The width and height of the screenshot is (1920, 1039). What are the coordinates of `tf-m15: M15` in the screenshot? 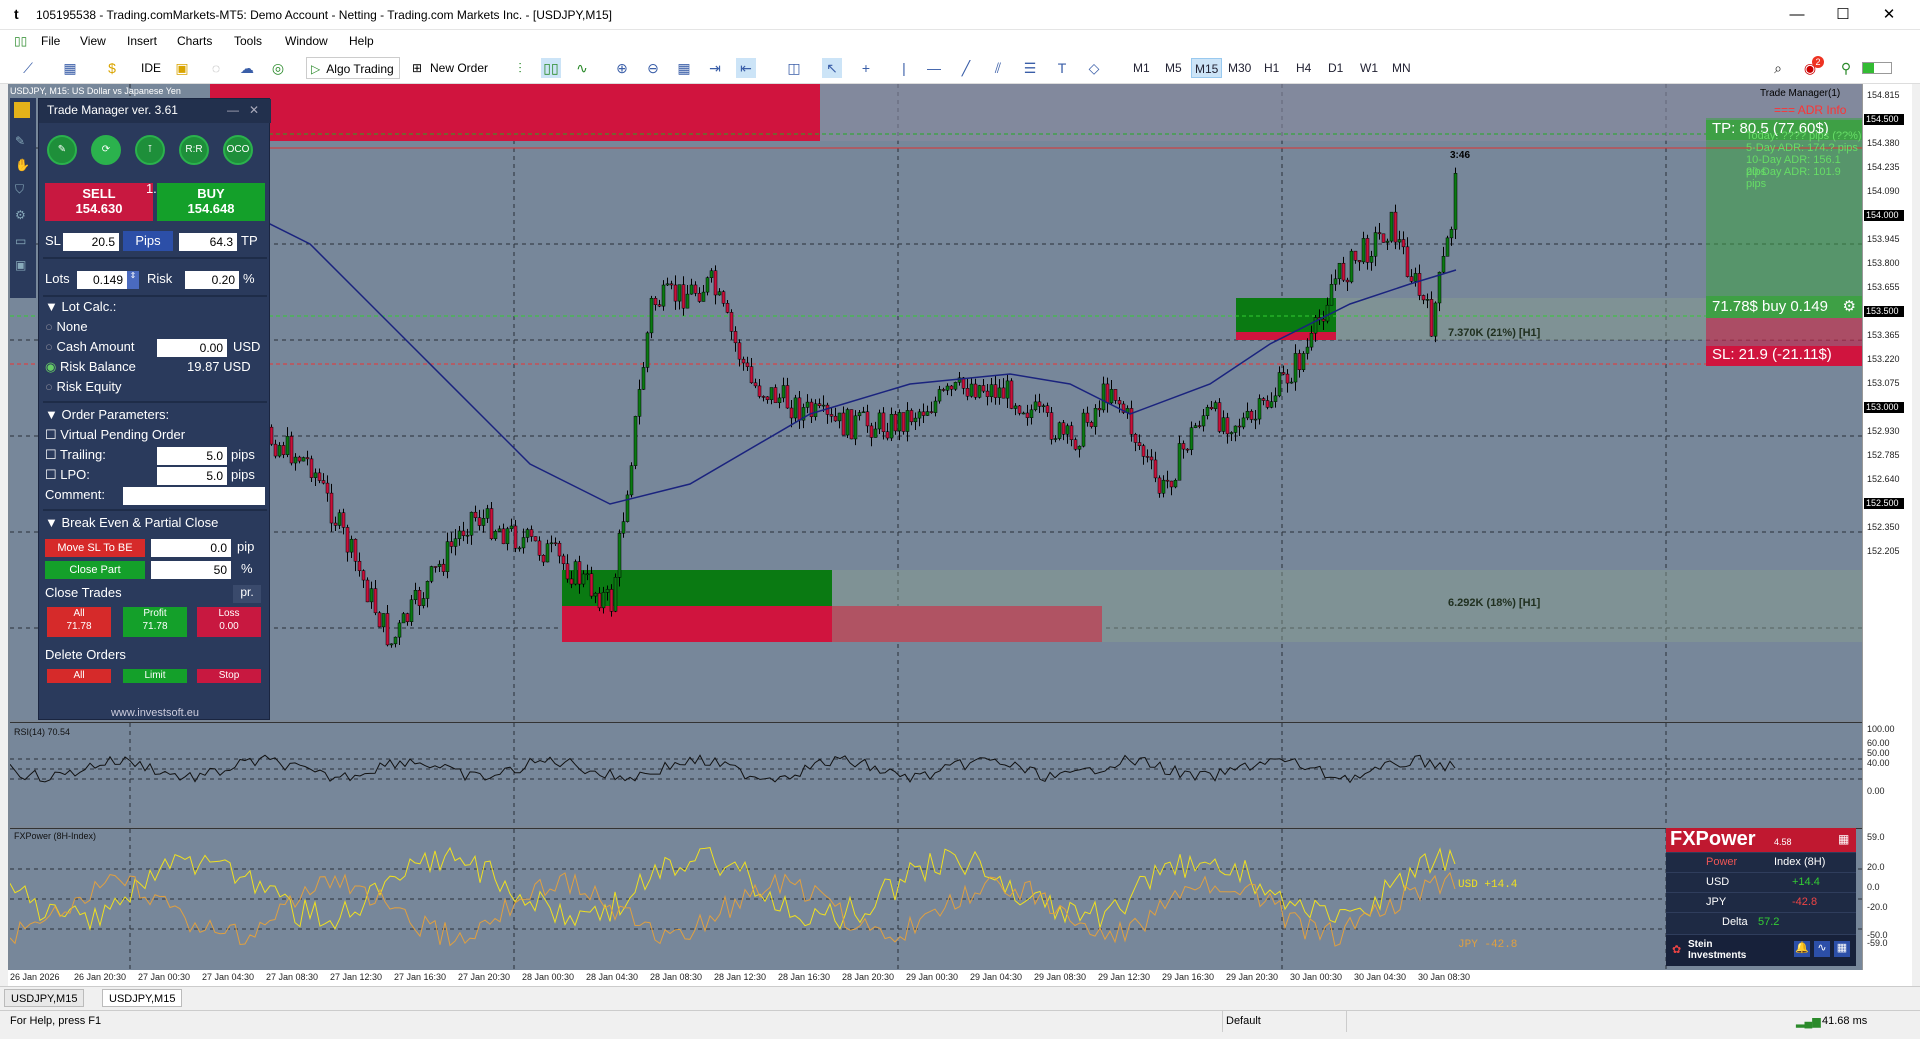 It's located at (1207, 68).